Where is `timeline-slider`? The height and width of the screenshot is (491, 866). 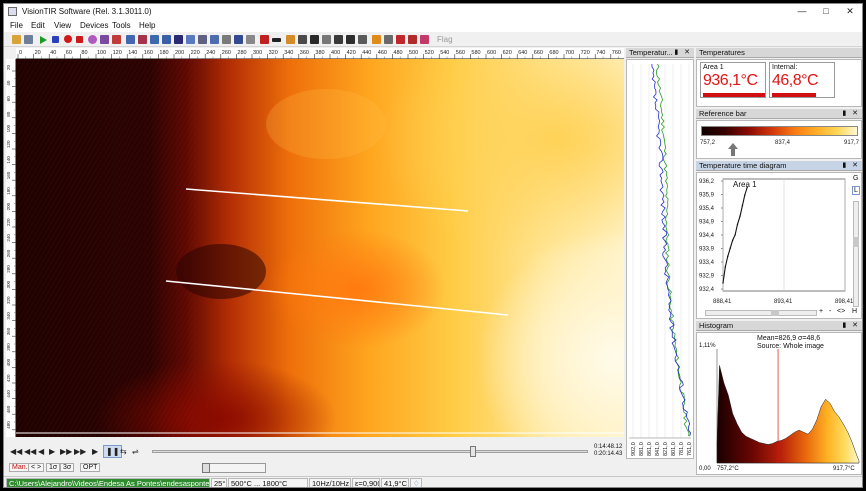 timeline-slider is located at coordinates (370, 451).